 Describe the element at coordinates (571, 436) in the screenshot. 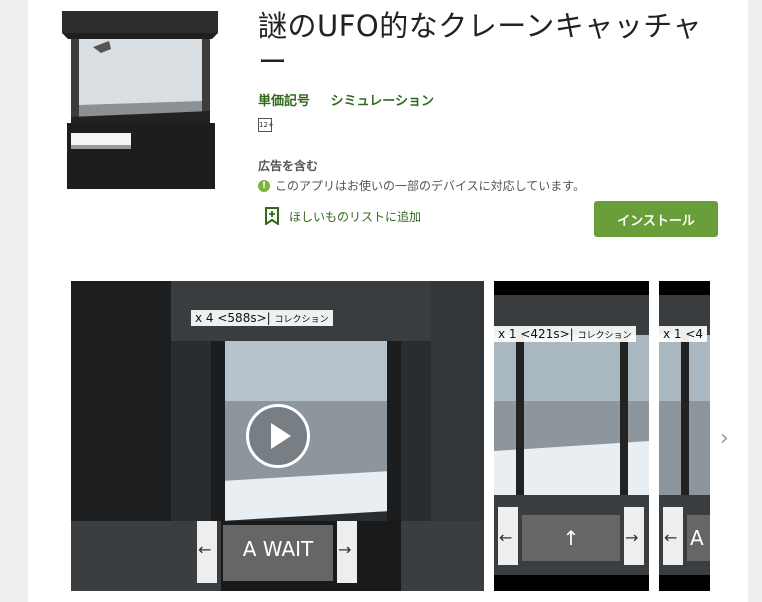

I see `screenshot-2: x 1 <421s>| コレクション ↑ ← →` at that location.